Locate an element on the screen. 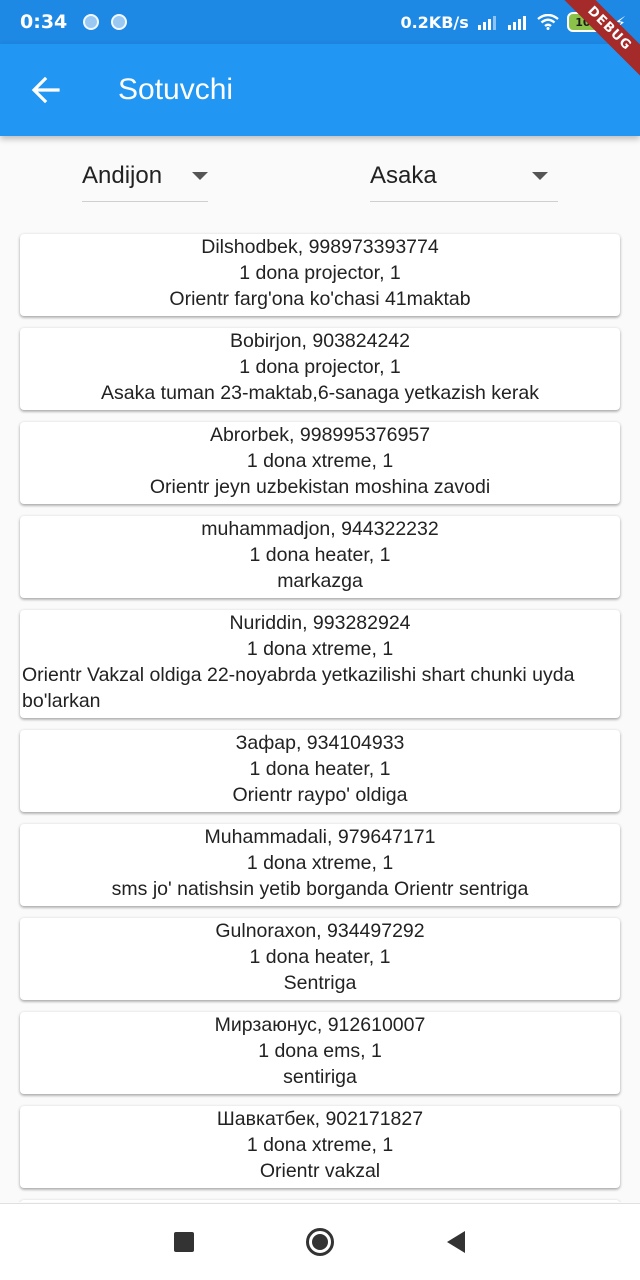  page-title: Sotuvchi is located at coordinates (176, 89).